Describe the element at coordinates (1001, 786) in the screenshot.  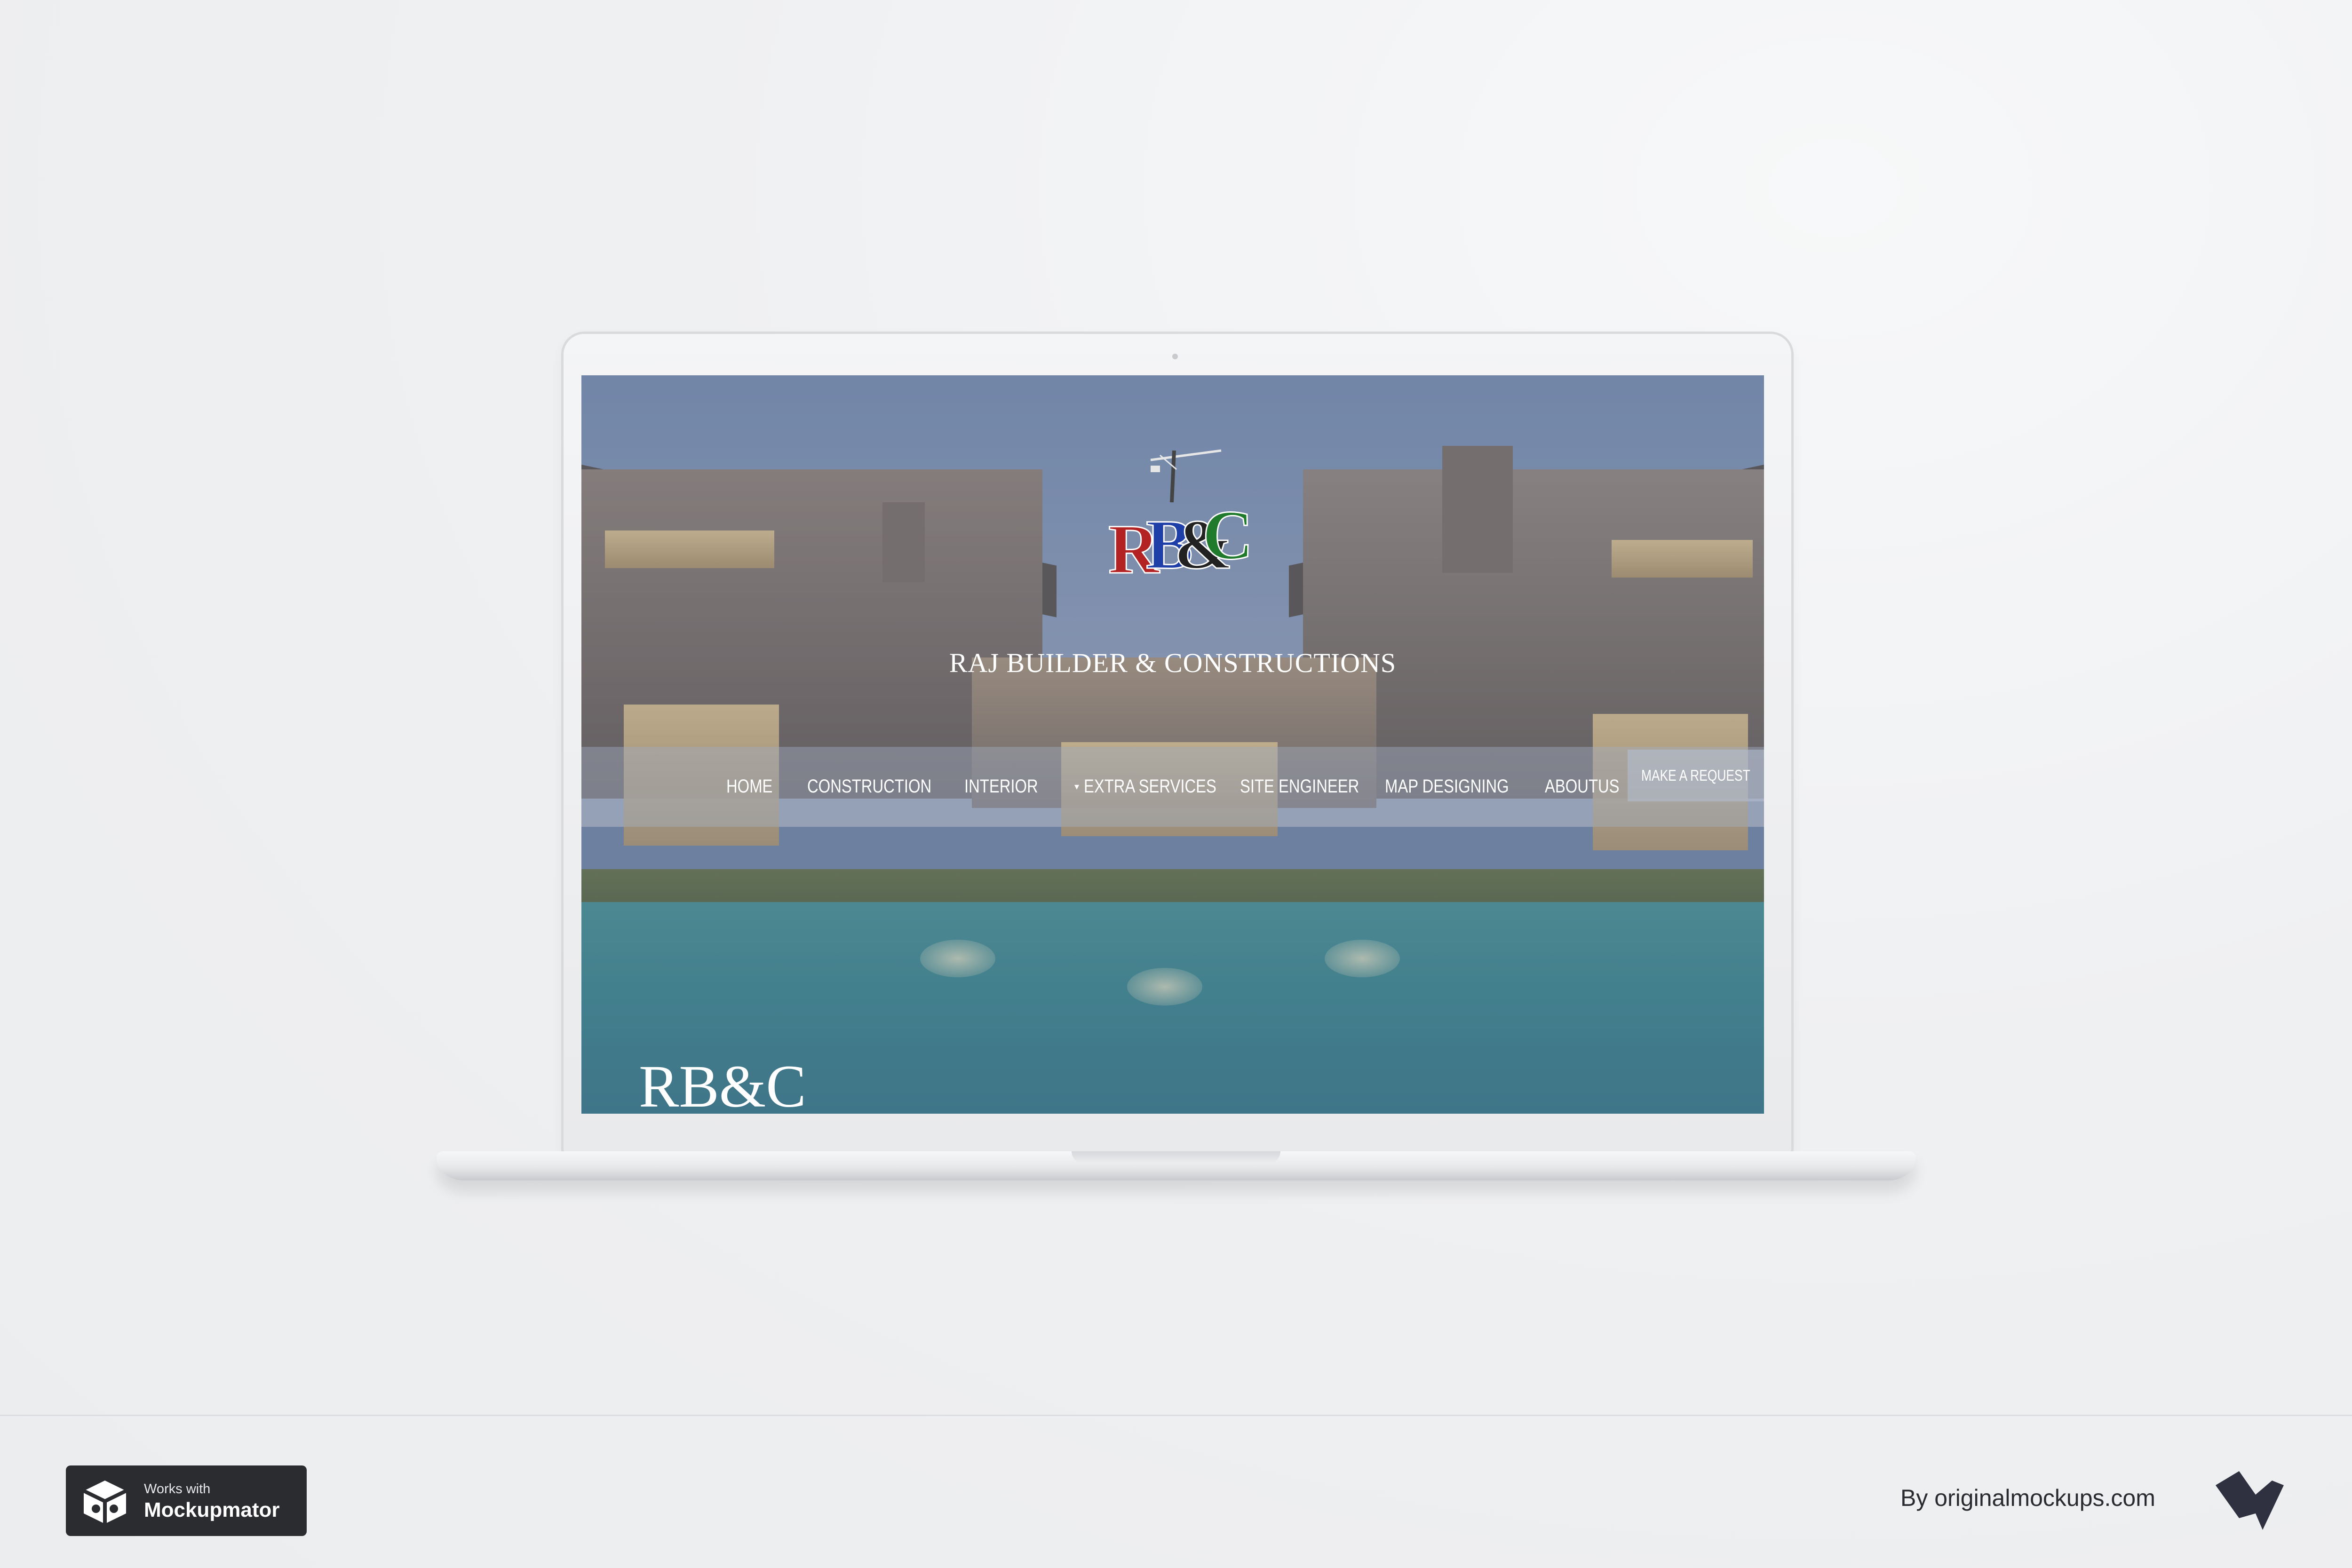
I see `nav-interior: INTERIOR` at that location.